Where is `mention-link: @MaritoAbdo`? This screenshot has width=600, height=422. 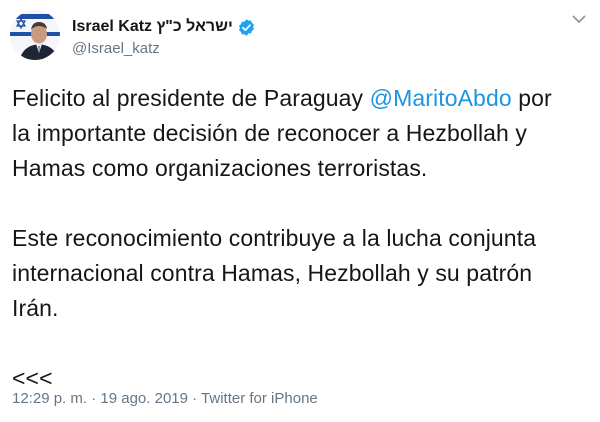
mention-link: @MaritoAbdo is located at coordinates (441, 98).